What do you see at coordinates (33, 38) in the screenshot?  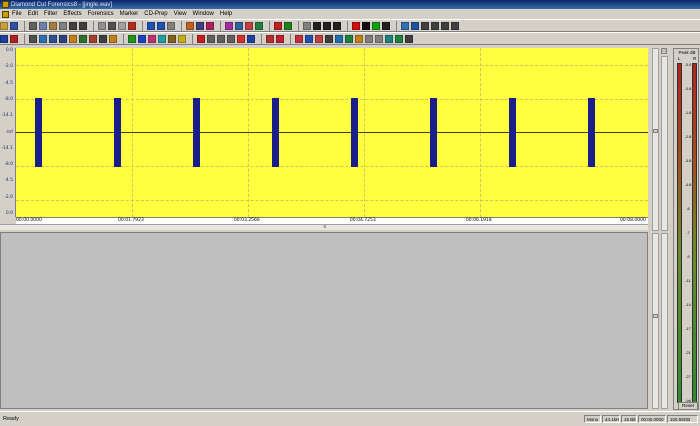 I see `view-a-icon` at bounding box center [33, 38].